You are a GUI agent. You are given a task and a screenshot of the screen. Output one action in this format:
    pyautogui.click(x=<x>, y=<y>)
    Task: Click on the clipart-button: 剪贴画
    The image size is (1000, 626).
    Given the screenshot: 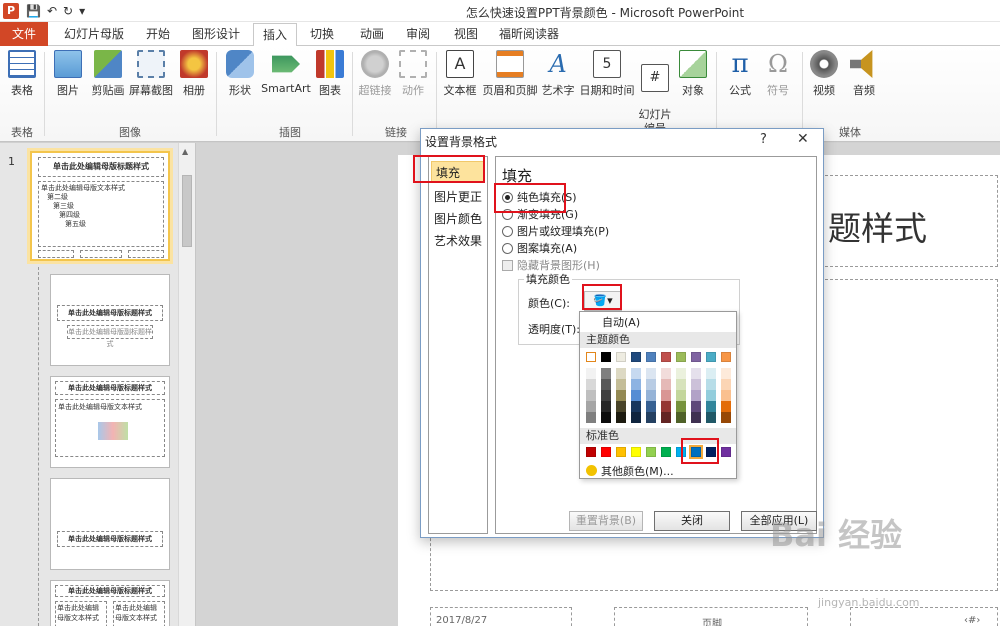 What is the action you would take?
    pyautogui.click(x=108, y=74)
    